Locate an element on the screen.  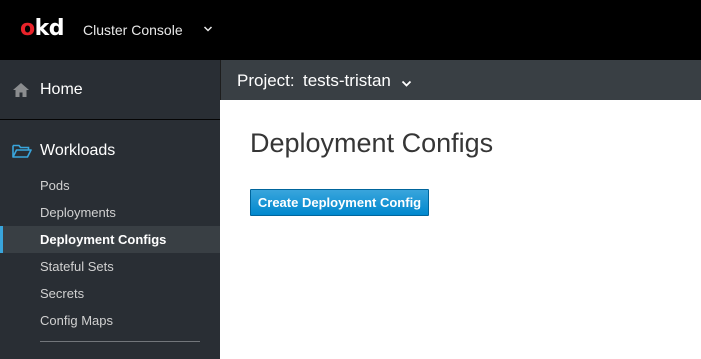
project-bar: Project: tests-tristan is located at coordinates (460, 80).